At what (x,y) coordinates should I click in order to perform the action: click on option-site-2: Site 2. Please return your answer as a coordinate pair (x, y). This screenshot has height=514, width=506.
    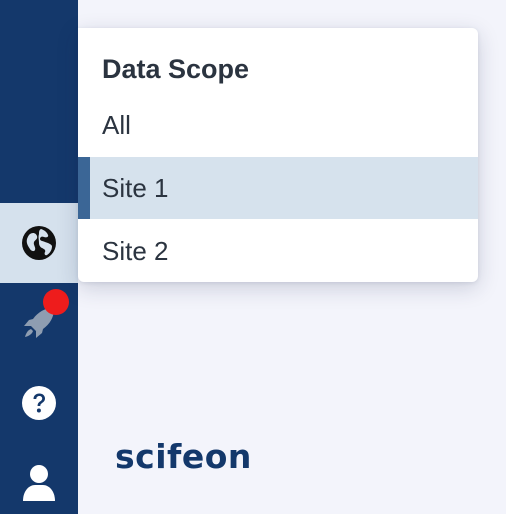
    Looking at the image, I should click on (278, 251).